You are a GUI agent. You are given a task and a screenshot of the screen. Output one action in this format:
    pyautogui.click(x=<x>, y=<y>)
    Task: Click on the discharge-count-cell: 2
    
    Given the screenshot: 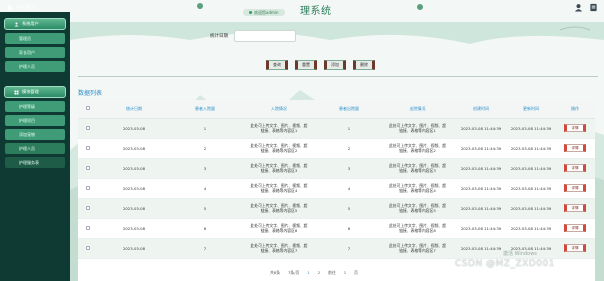 What is the action you would take?
    pyautogui.click(x=349, y=148)
    